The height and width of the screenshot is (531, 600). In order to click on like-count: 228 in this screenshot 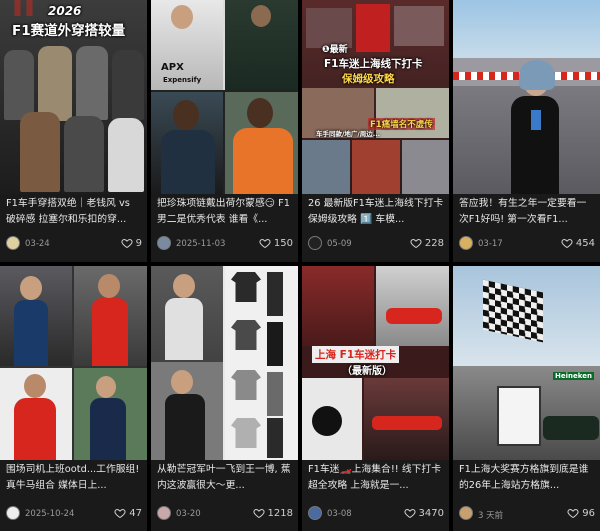, I will do `click(427, 243)`.